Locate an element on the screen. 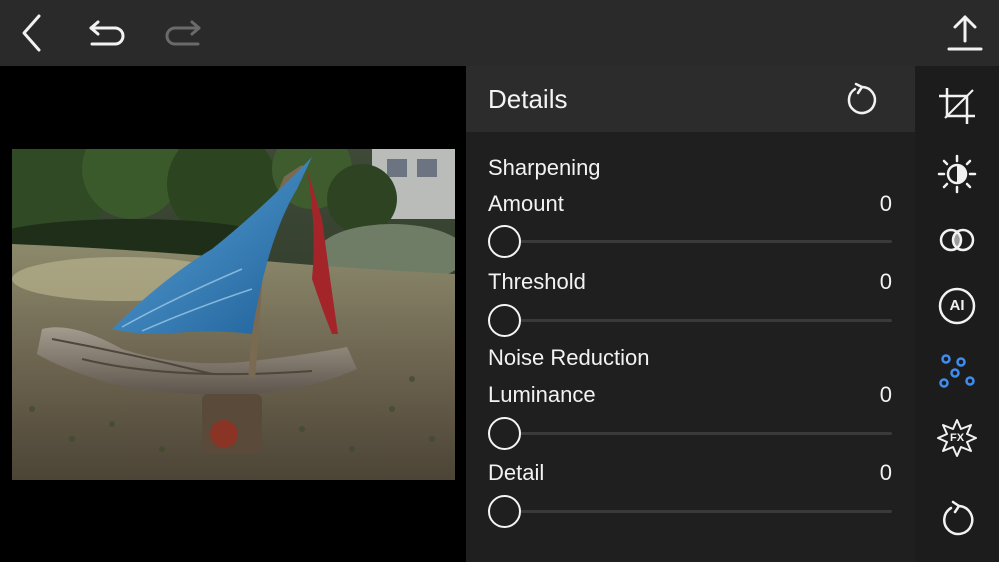  crop-icon is located at coordinates (957, 106).